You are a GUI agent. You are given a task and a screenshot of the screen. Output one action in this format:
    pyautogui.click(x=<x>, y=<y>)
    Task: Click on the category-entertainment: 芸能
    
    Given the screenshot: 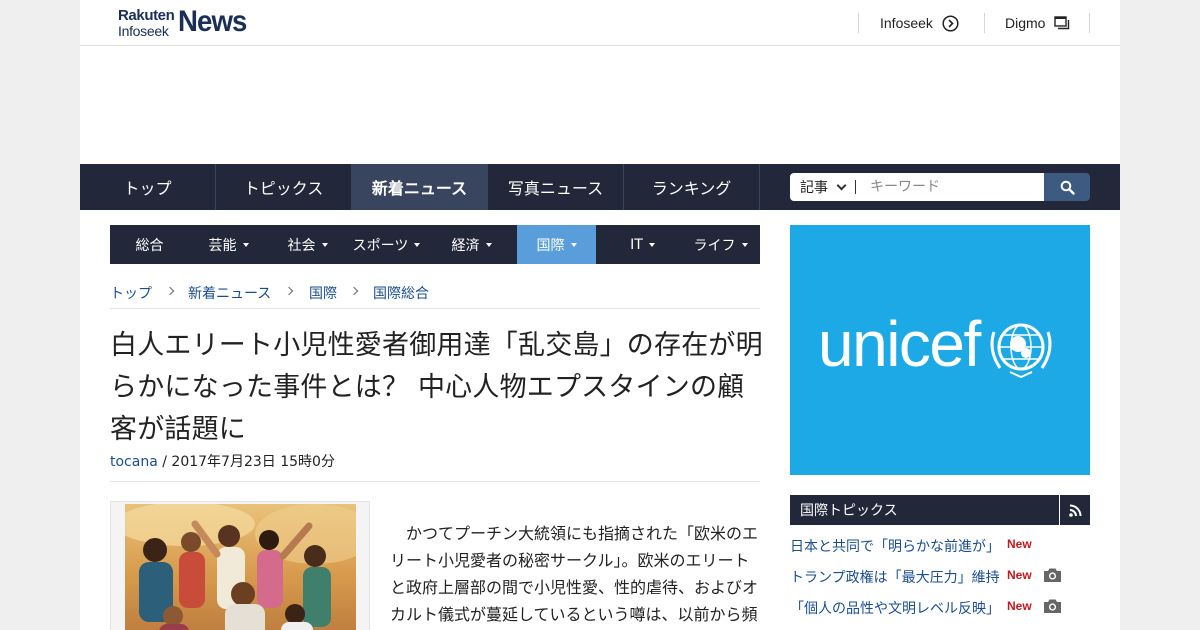 What is the action you would take?
    pyautogui.click(x=228, y=244)
    